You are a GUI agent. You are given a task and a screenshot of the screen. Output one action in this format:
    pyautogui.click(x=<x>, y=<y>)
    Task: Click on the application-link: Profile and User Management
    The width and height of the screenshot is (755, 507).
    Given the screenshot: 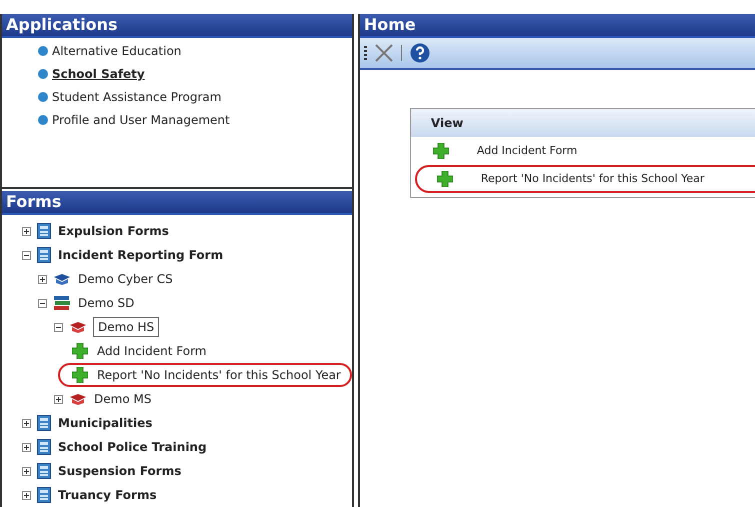 What is the action you would take?
    pyautogui.click(x=141, y=120)
    